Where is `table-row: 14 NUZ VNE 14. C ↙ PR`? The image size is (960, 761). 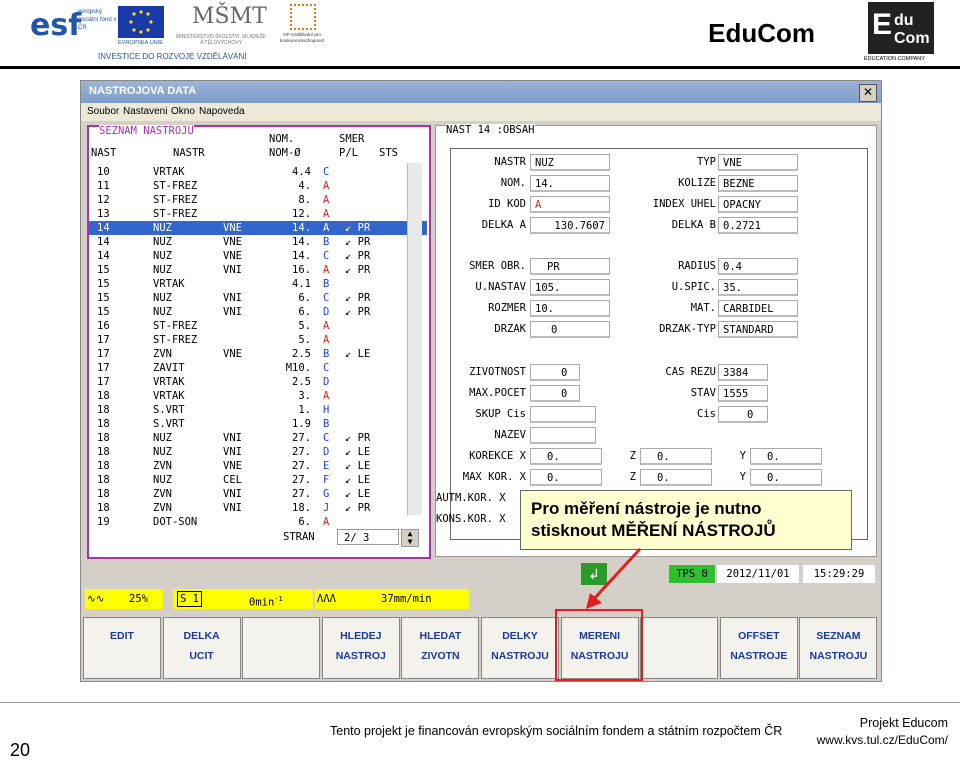 table-row: 14 NUZ VNE 14. C ↙ PR is located at coordinates (258, 256).